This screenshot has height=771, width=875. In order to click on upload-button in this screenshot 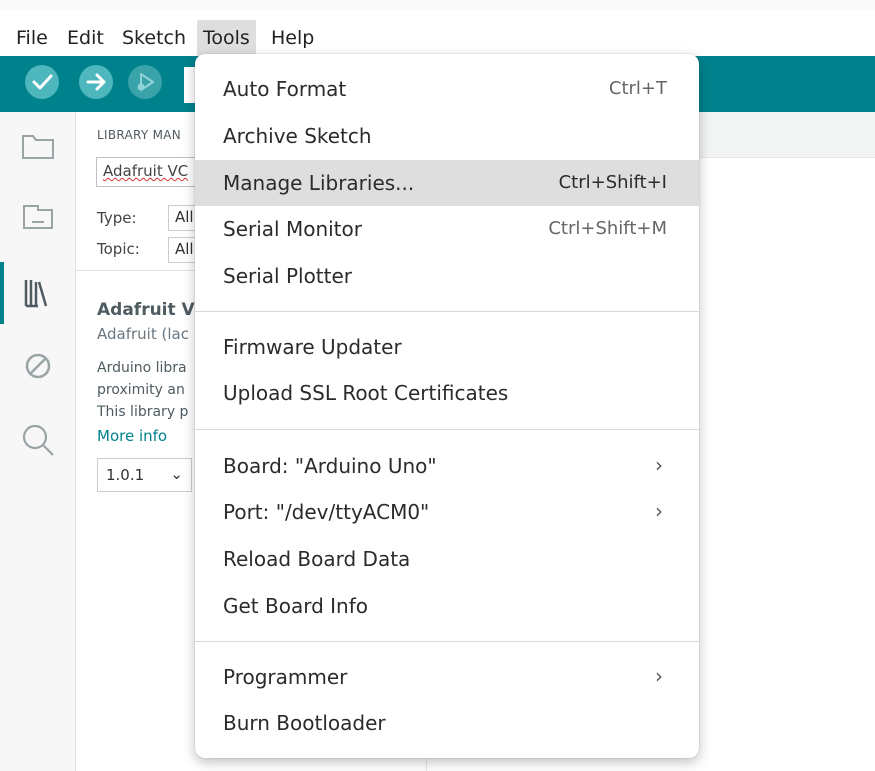, I will do `click(96, 82)`.